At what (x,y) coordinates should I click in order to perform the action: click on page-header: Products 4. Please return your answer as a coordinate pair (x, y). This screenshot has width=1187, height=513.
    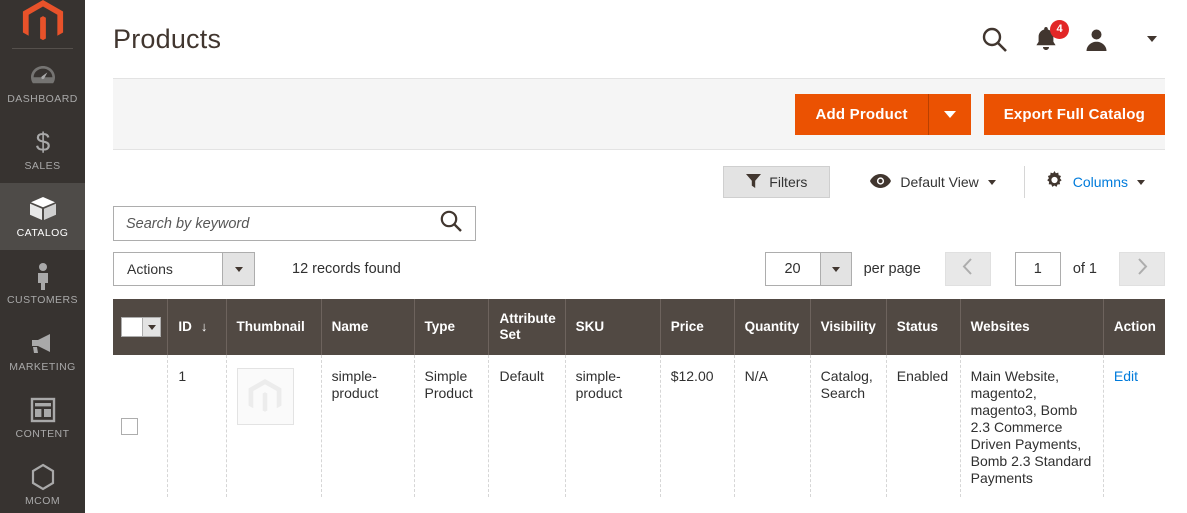
    Looking at the image, I should click on (636, 39).